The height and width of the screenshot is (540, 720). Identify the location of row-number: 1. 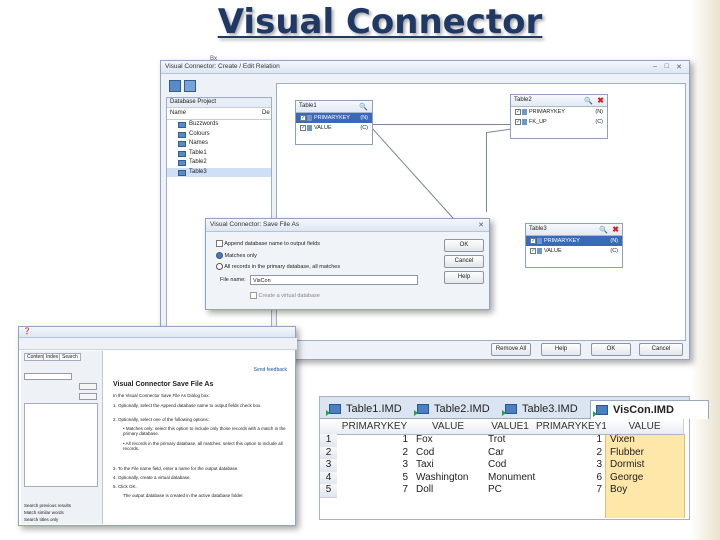
(328, 441).